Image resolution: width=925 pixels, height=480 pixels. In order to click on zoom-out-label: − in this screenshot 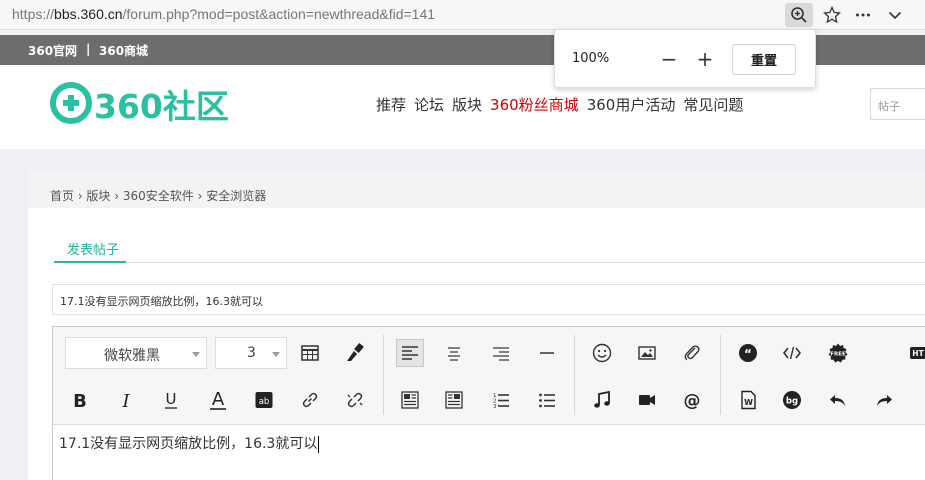, I will do `click(669, 59)`.